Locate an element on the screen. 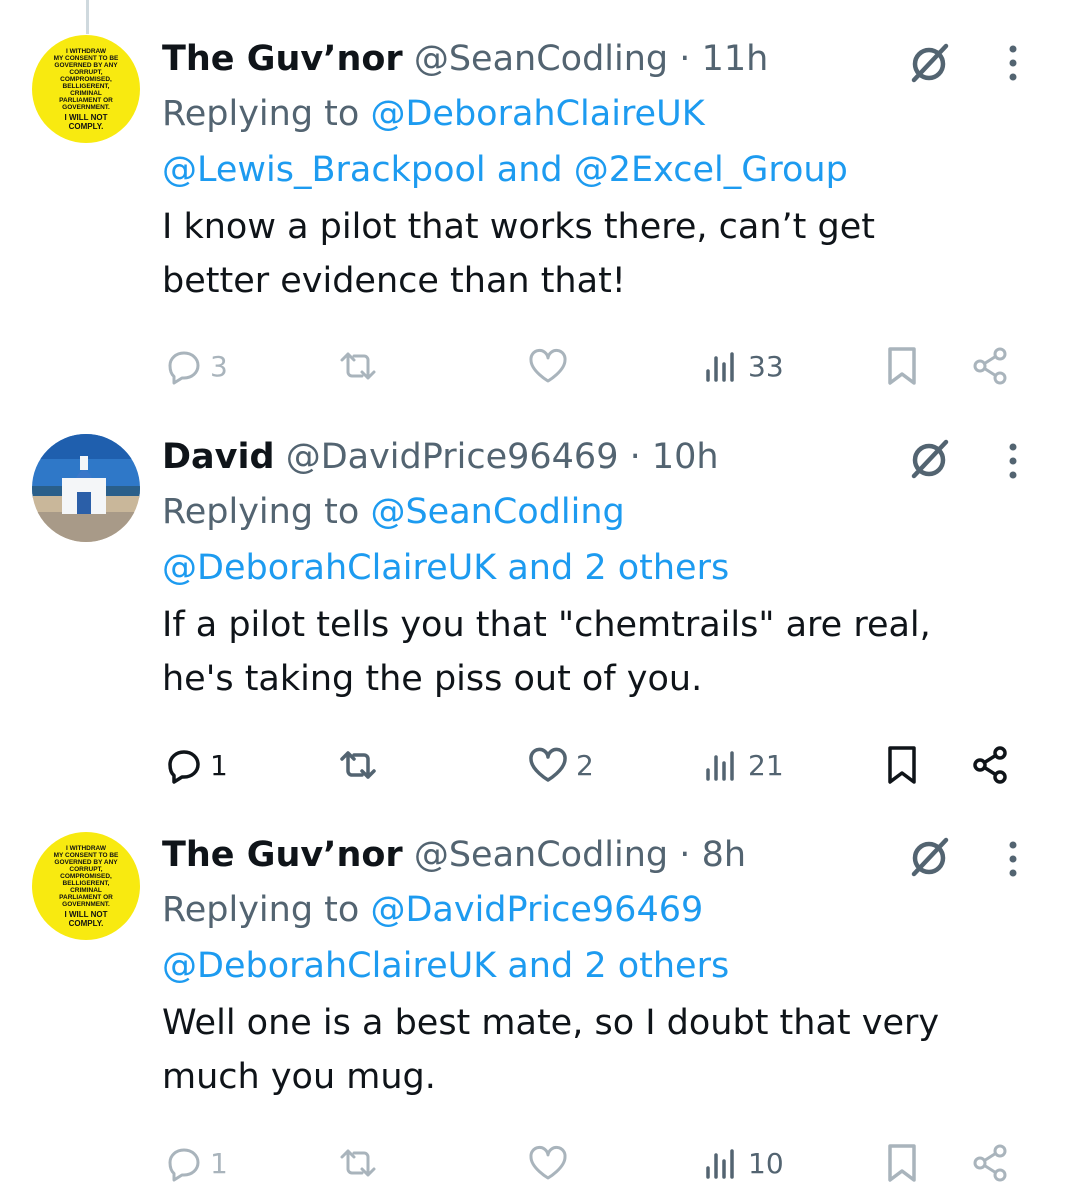 Image resolution: width=1066 pixels, height=1200 pixels. timestamp: 8h is located at coordinates (724, 855).